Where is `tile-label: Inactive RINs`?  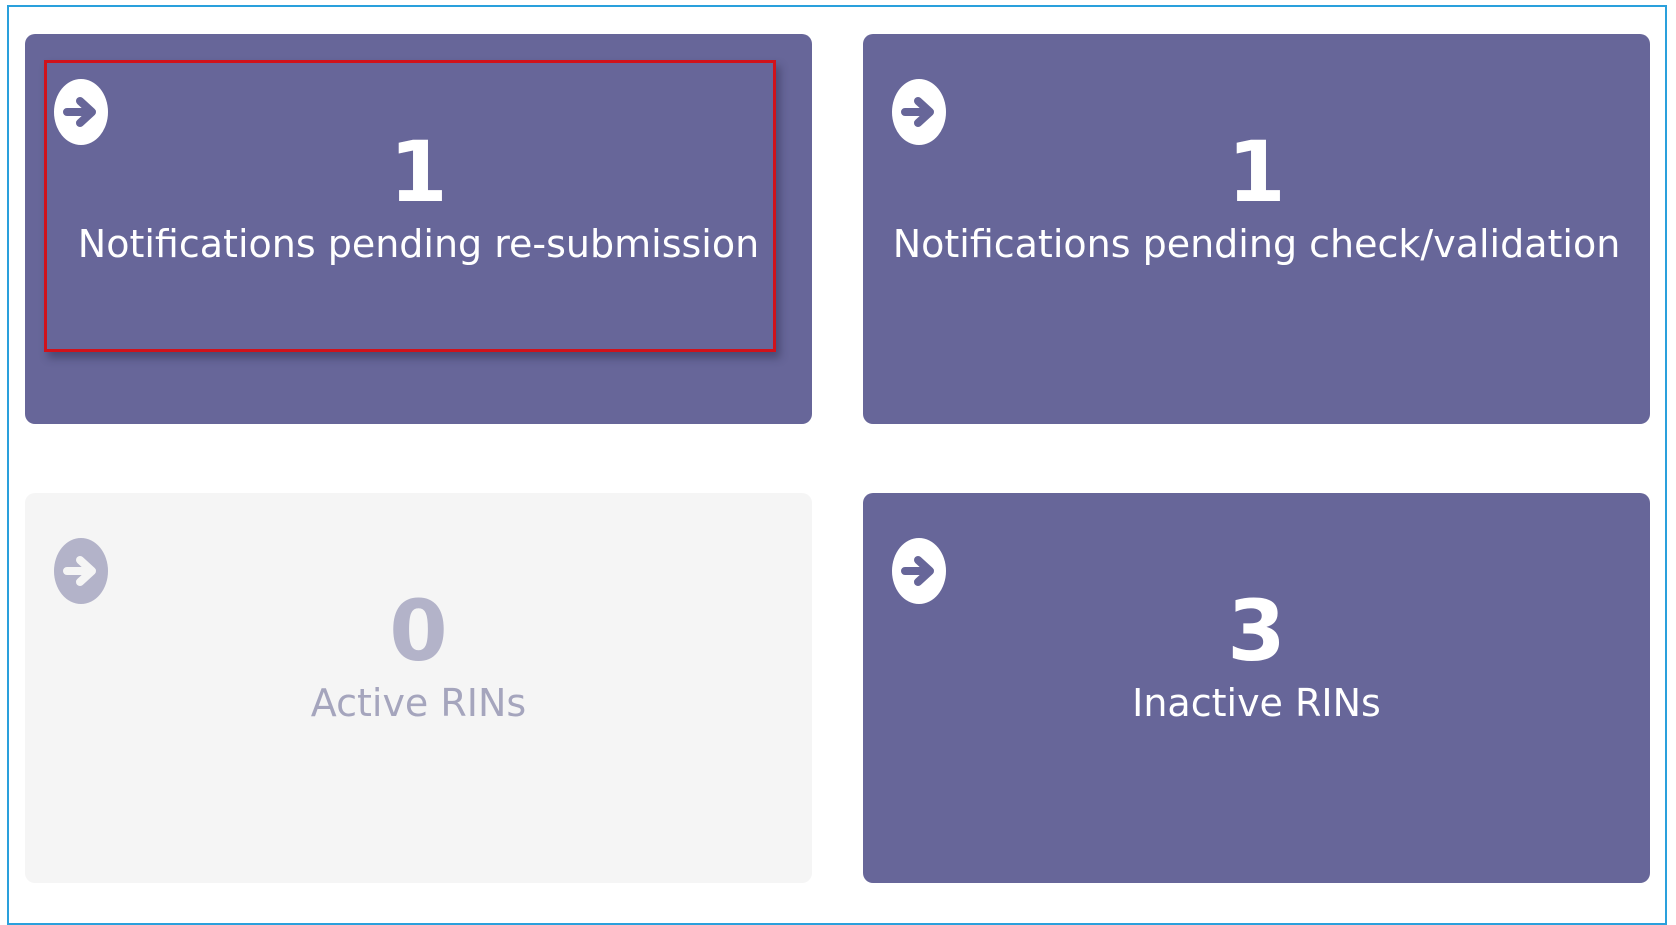
tile-label: Inactive RINs is located at coordinates (1256, 703).